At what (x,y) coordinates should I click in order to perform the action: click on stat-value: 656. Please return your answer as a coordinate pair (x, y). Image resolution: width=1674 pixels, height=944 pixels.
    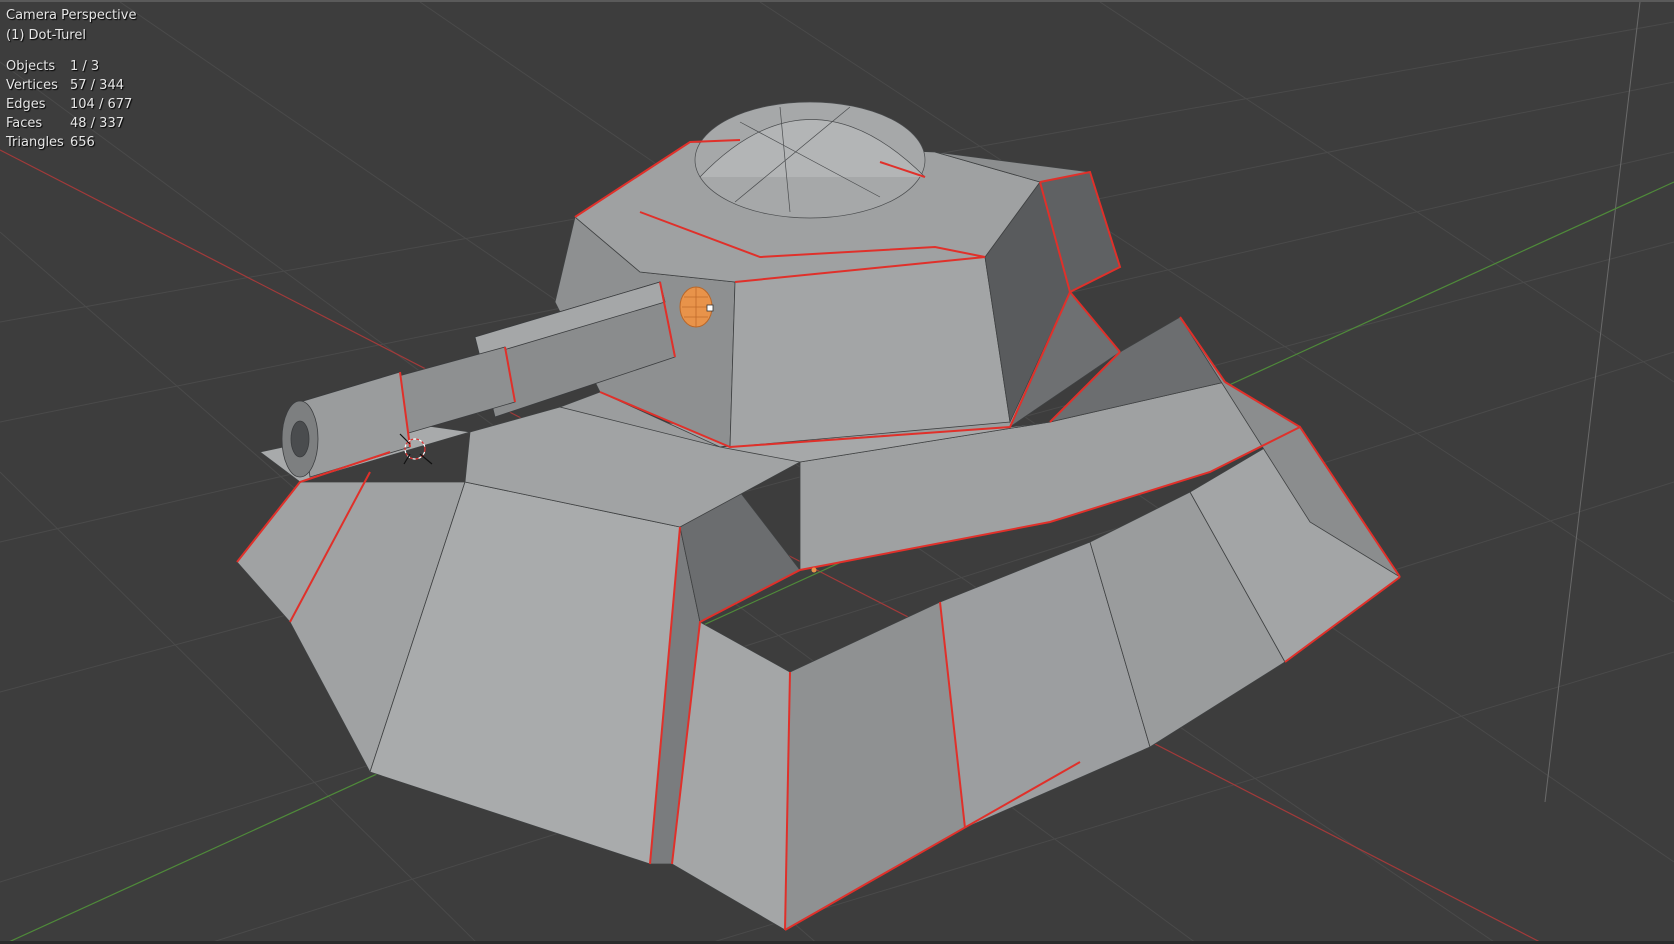
    Looking at the image, I should click on (82, 142).